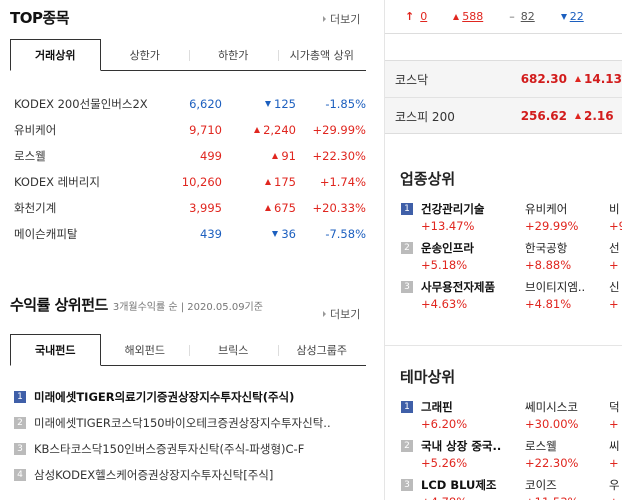  Describe the element at coordinates (95, 234) in the screenshot. I see `stock-name: 메이슨캐피탈` at that location.